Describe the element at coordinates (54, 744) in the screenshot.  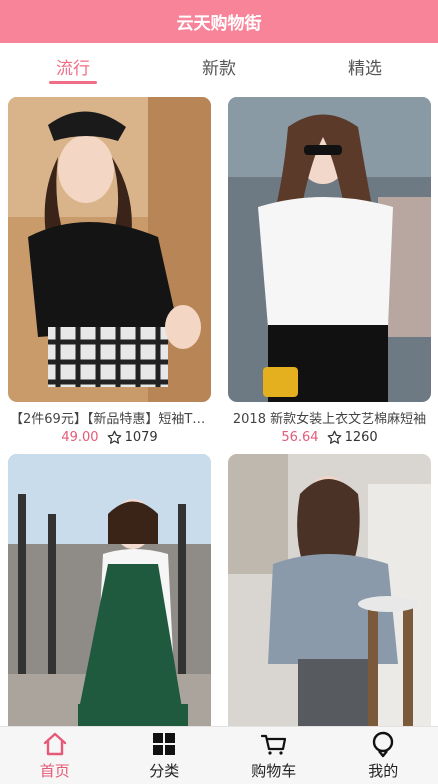
I see `home-icon` at that location.